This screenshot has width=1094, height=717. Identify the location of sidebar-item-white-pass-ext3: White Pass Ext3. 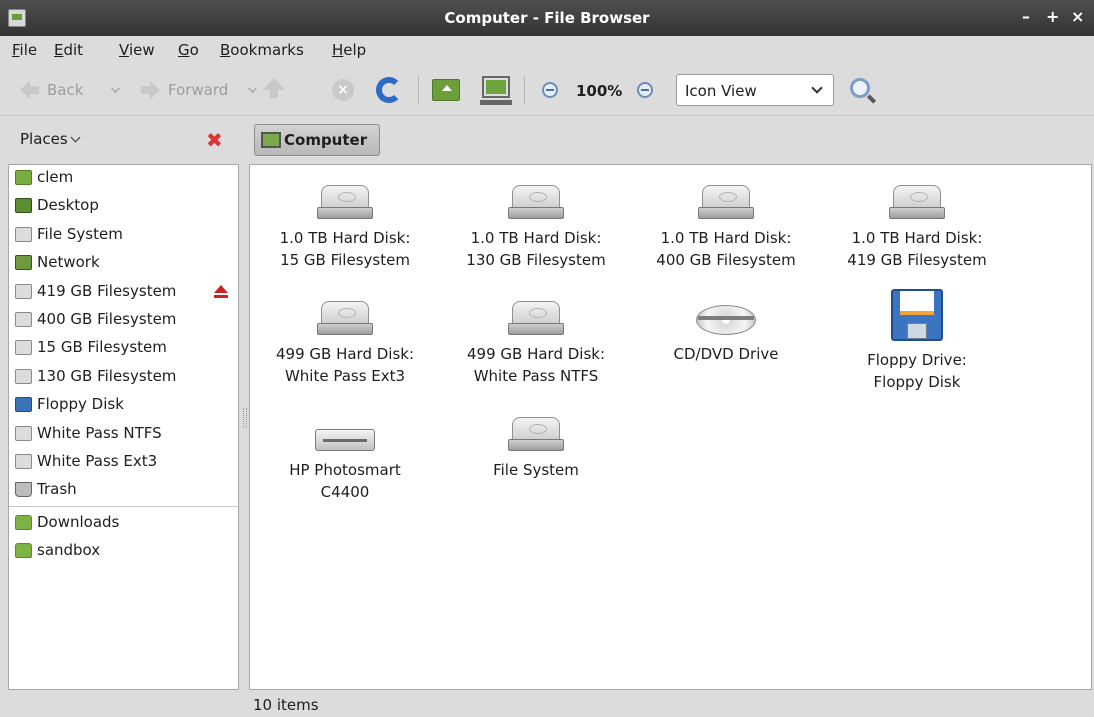
(86, 461).